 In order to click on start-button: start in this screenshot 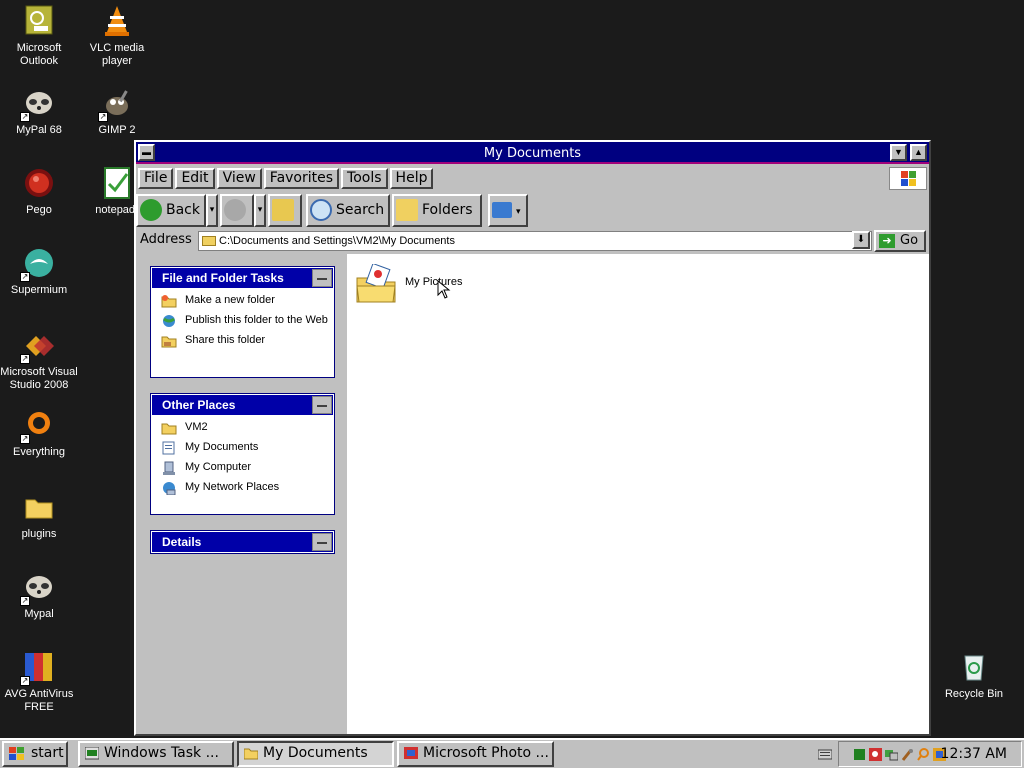, I will do `click(35, 754)`.